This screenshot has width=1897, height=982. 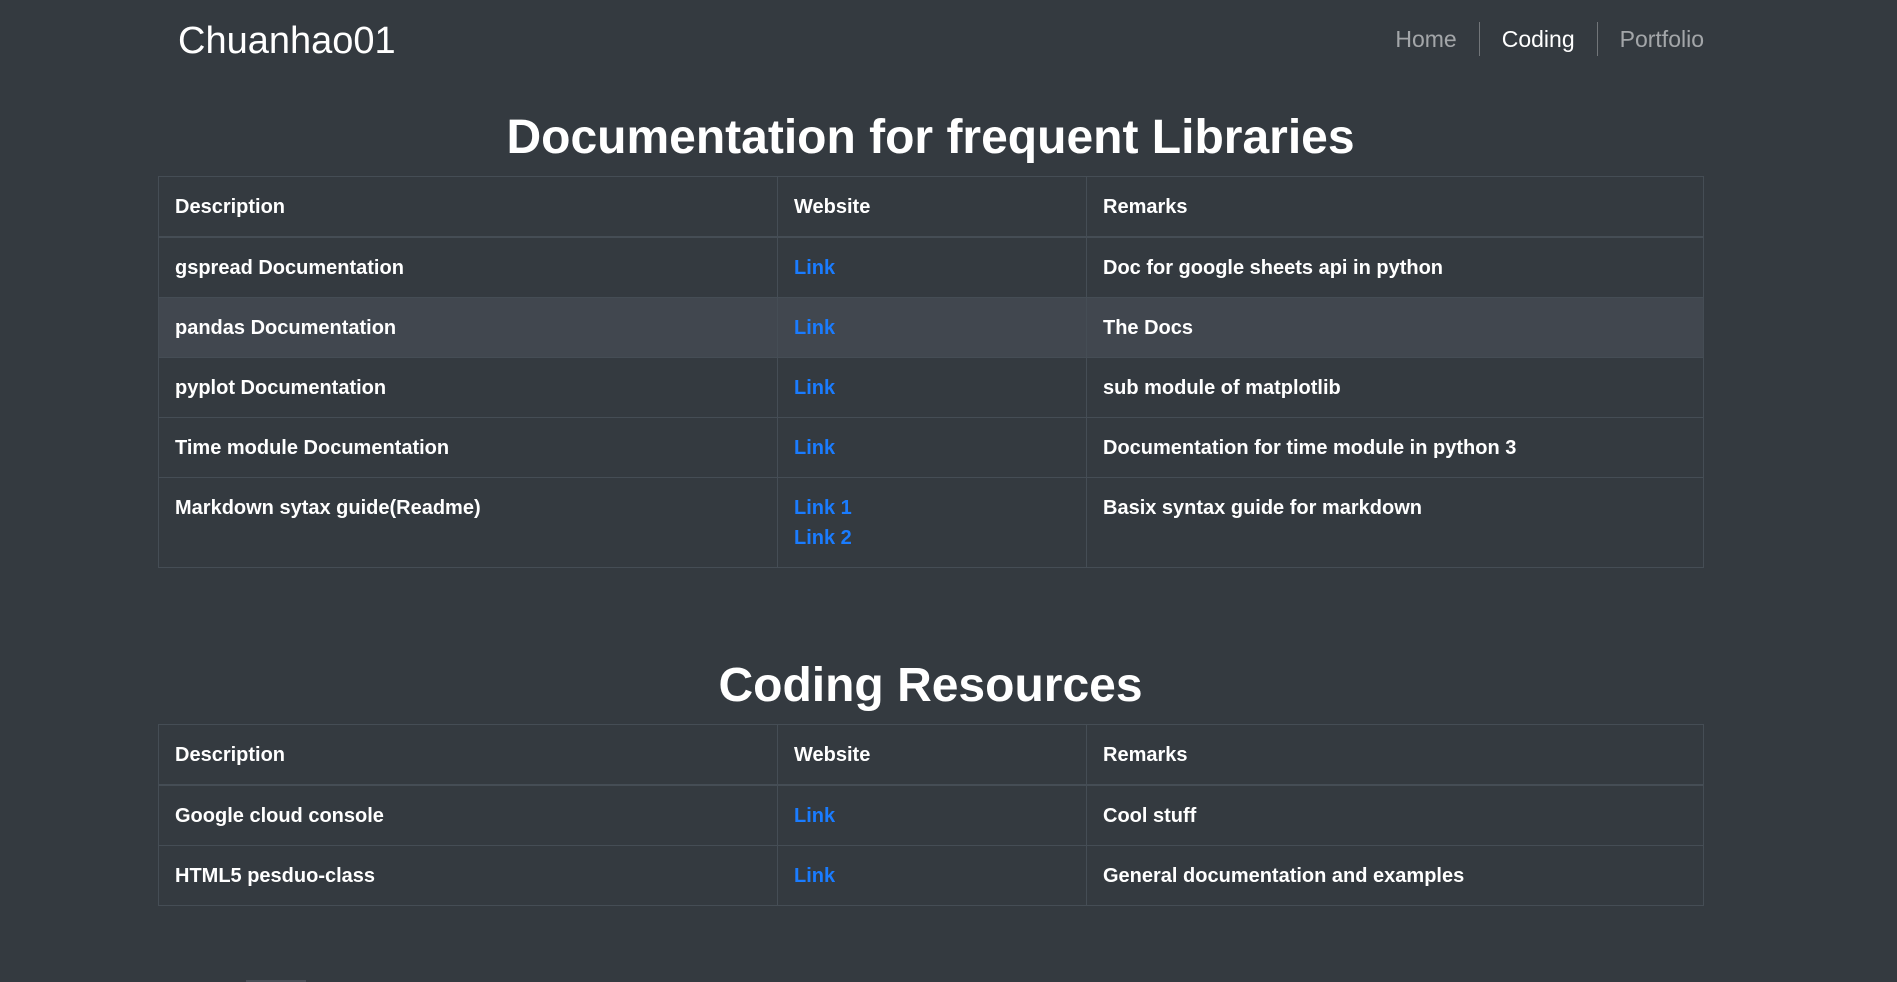 What do you see at coordinates (932, 538) in the screenshot?
I see `website-link-2: Link 2` at bounding box center [932, 538].